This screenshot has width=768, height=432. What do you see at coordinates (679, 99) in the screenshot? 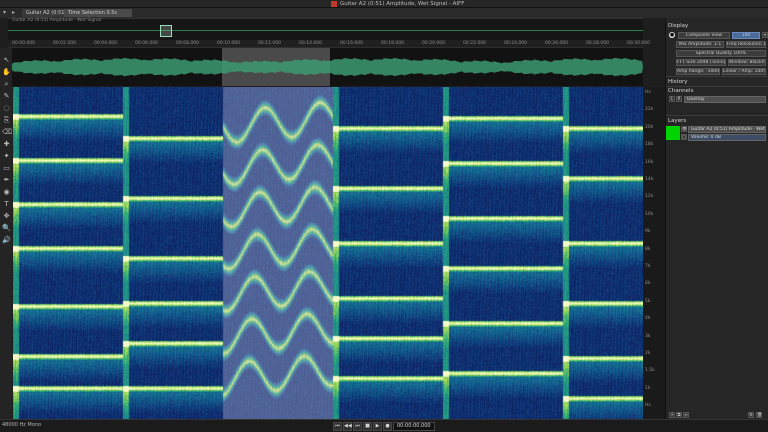
I see `channel-right-toggle: R` at bounding box center [679, 99].